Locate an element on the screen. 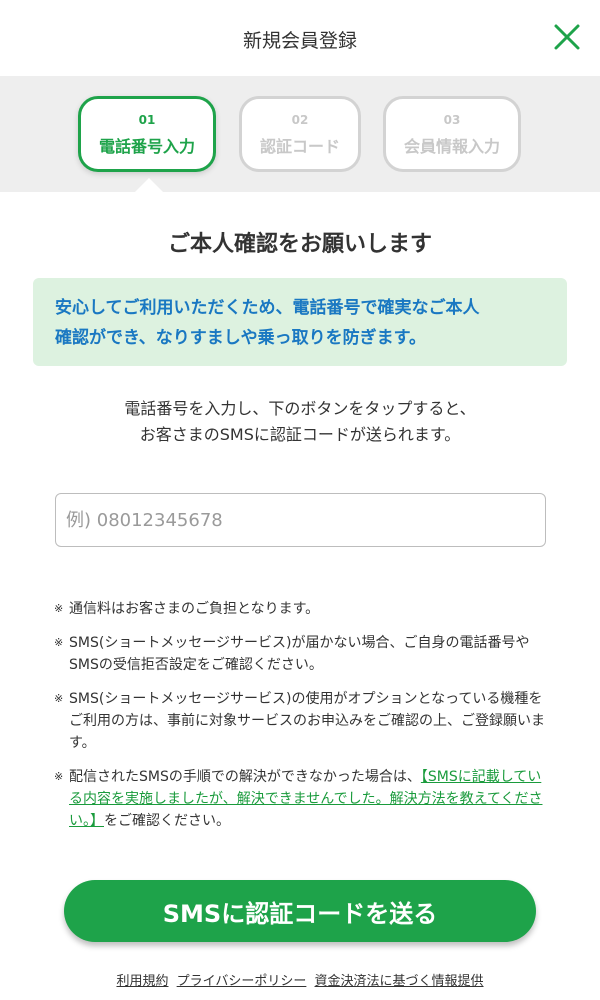 The height and width of the screenshot is (1000, 600). step-member-info: 03 会員情報入力 is located at coordinates (452, 134).